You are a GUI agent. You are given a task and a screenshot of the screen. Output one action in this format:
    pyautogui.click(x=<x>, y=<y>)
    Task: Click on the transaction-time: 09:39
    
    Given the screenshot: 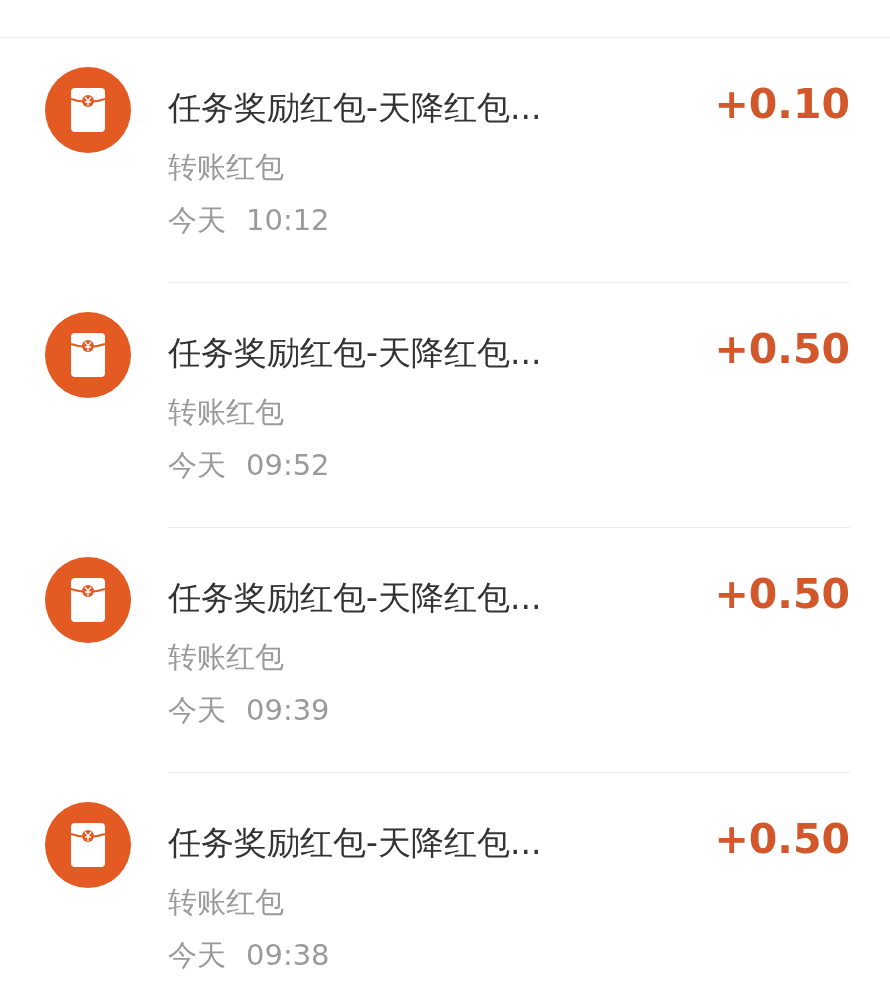 What is the action you would take?
    pyautogui.click(x=288, y=710)
    